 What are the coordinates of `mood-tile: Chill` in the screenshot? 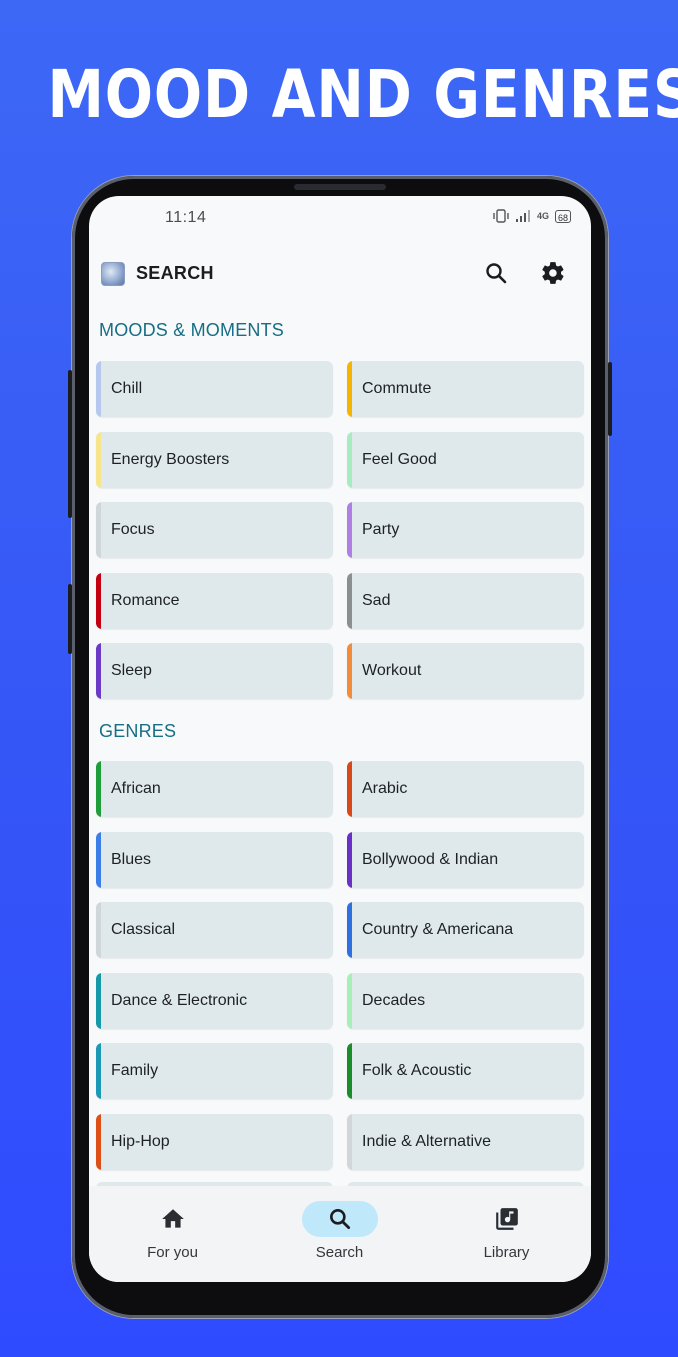 It's located at (214, 389).